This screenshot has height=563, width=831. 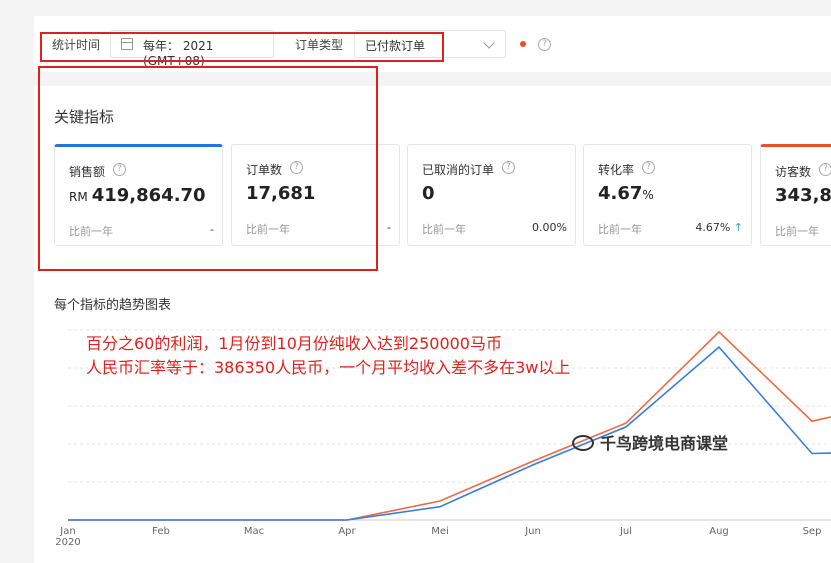 What do you see at coordinates (208, 168) in the screenshot?
I see `highlight-box-sales` at bounding box center [208, 168].